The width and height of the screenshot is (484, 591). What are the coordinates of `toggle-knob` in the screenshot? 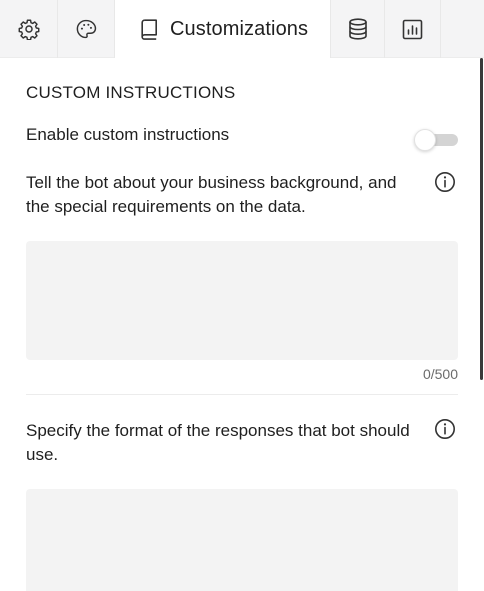 It's located at (425, 140).